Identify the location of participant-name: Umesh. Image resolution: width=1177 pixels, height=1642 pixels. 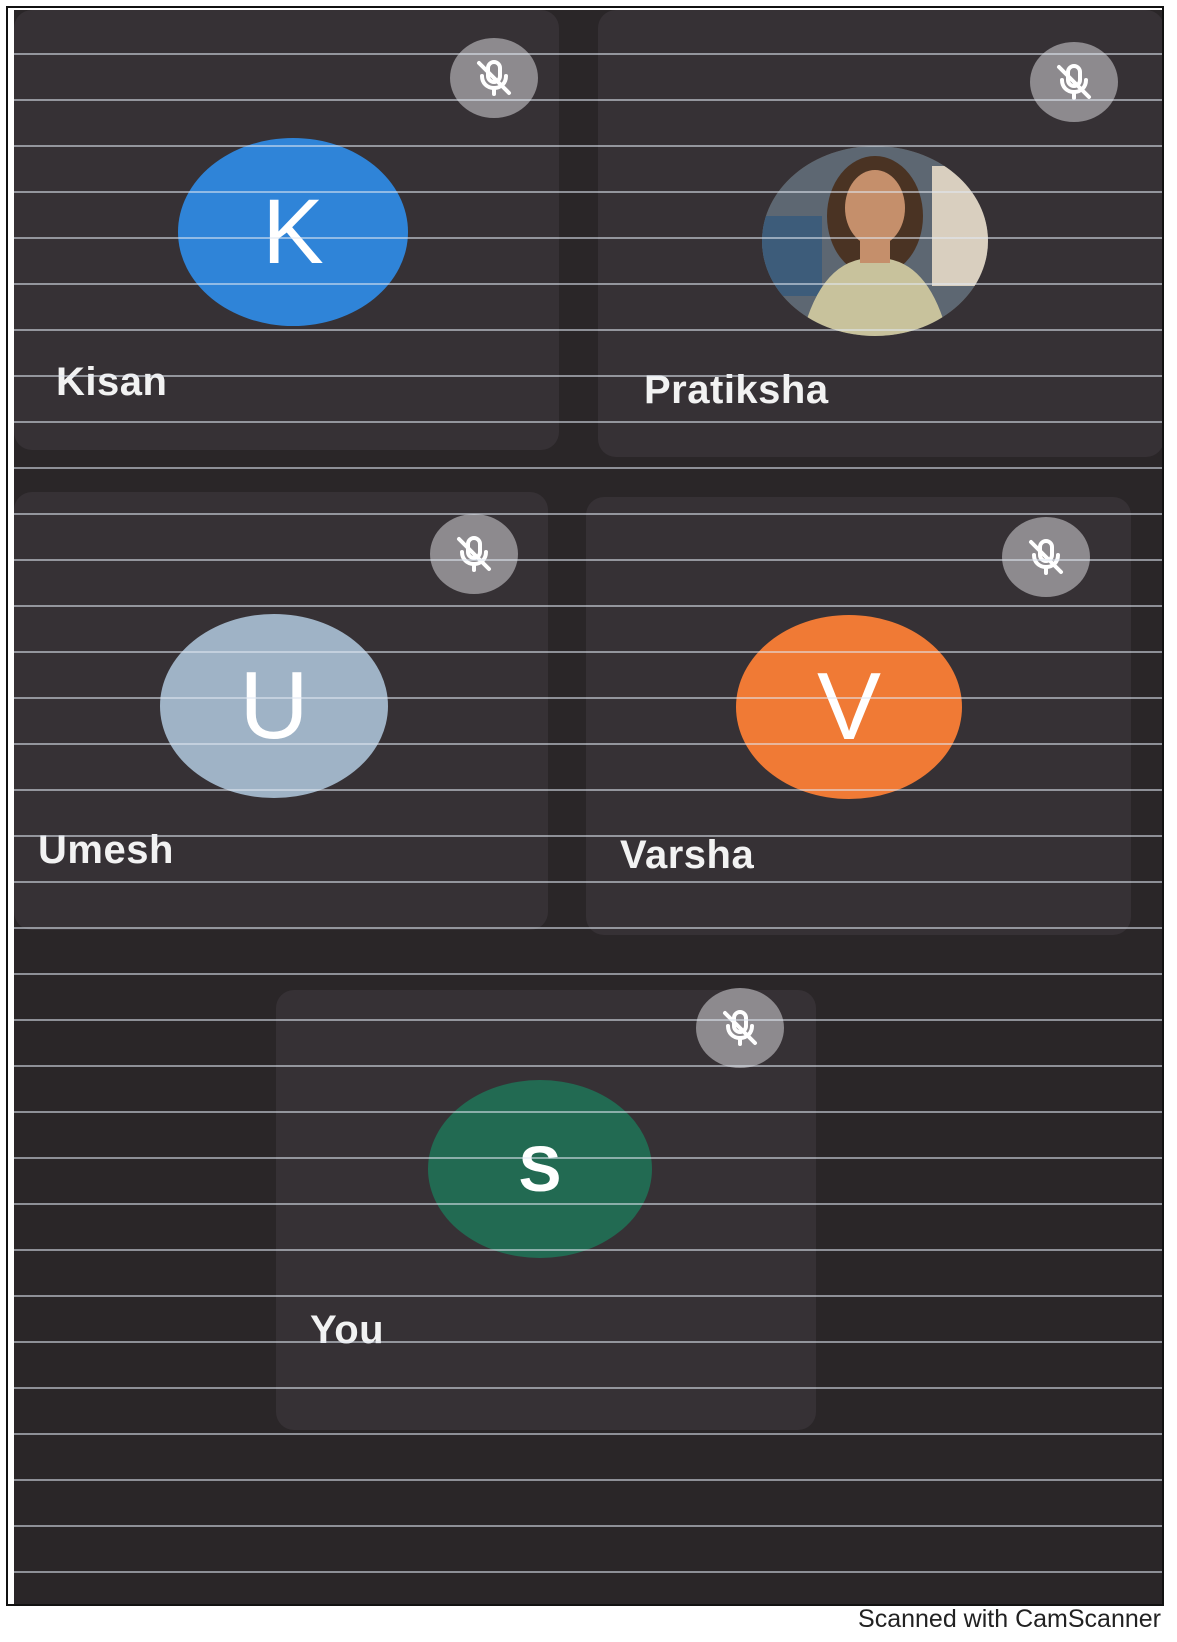
(106, 850).